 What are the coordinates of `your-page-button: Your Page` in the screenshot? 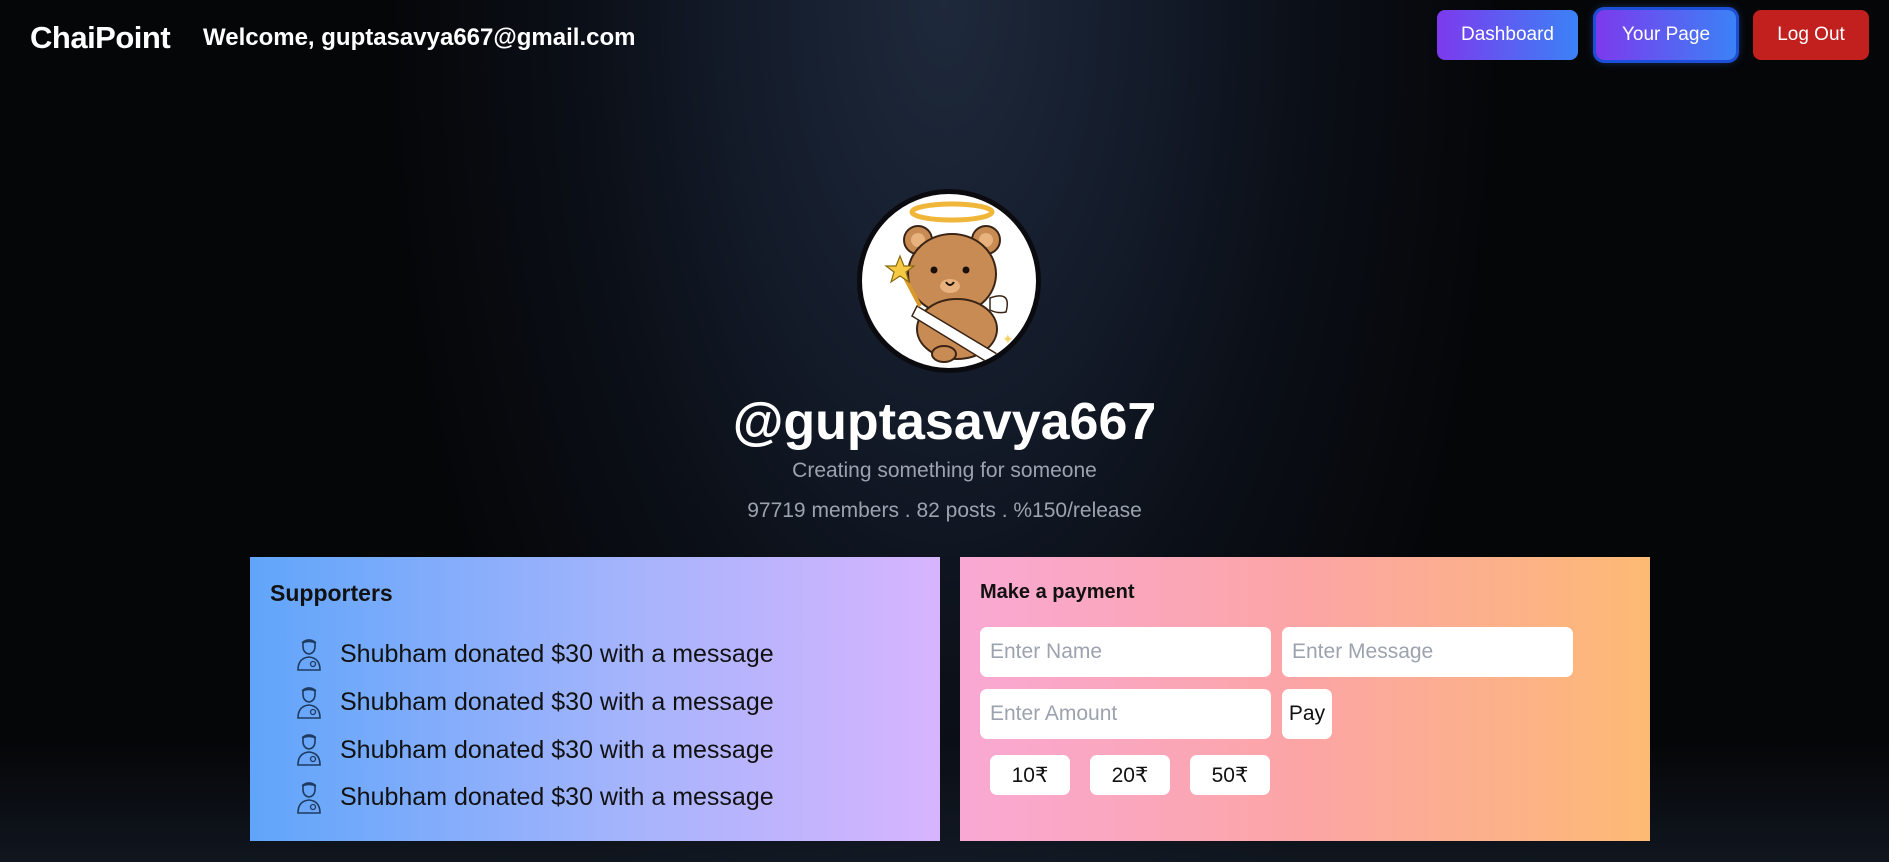 It's located at (1666, 35).